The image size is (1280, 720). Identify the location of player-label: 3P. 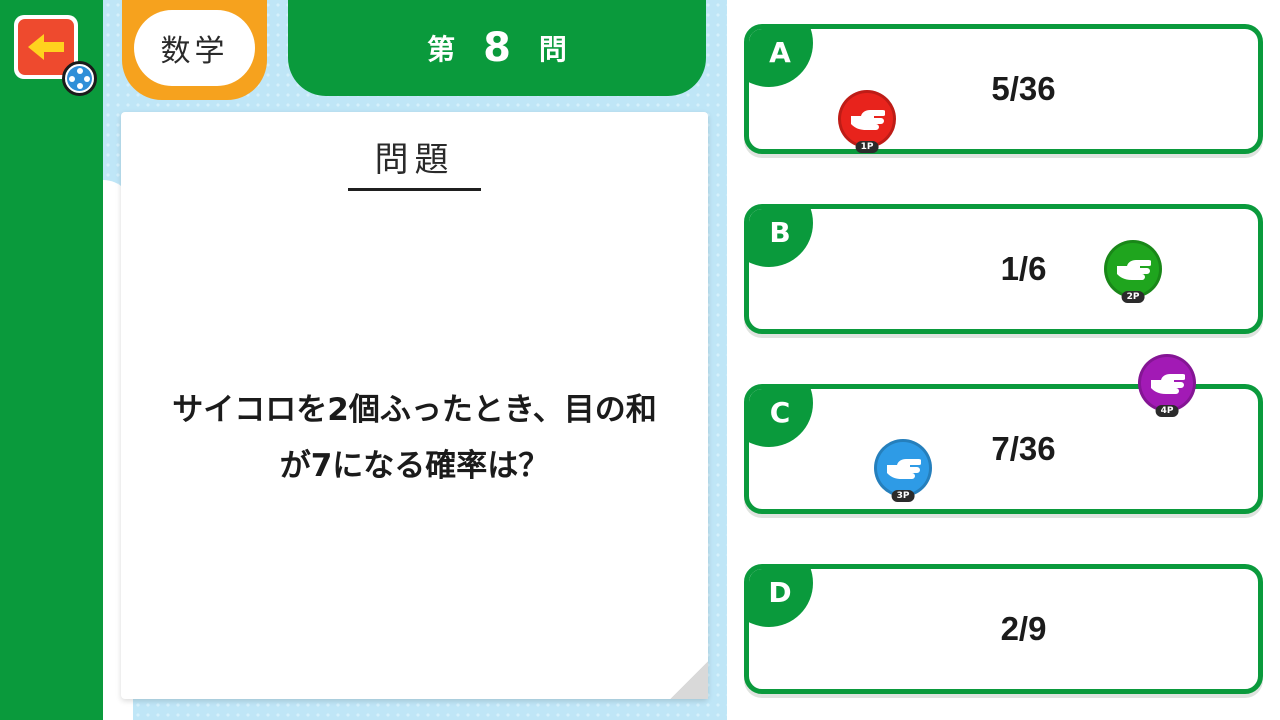
(903, 496).